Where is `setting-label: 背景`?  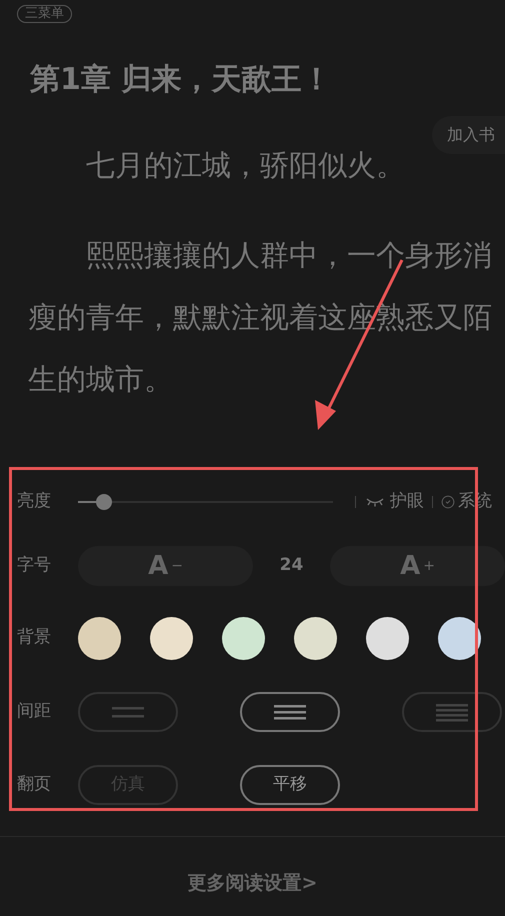
setting-label: 背景 is located at coordinates (34, 637).